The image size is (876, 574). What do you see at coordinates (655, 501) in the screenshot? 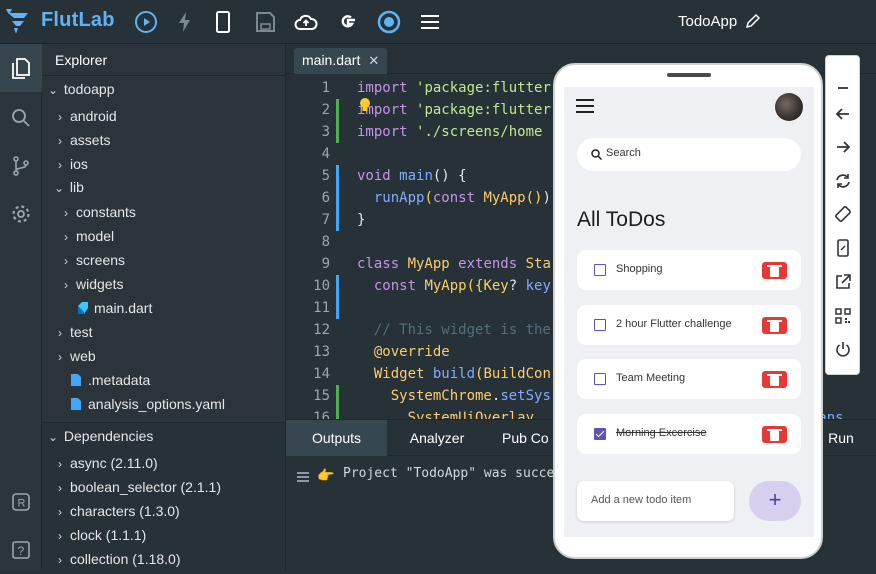
I see `add-todo-input: Add a new todo item` at bounding box center [655, 501].